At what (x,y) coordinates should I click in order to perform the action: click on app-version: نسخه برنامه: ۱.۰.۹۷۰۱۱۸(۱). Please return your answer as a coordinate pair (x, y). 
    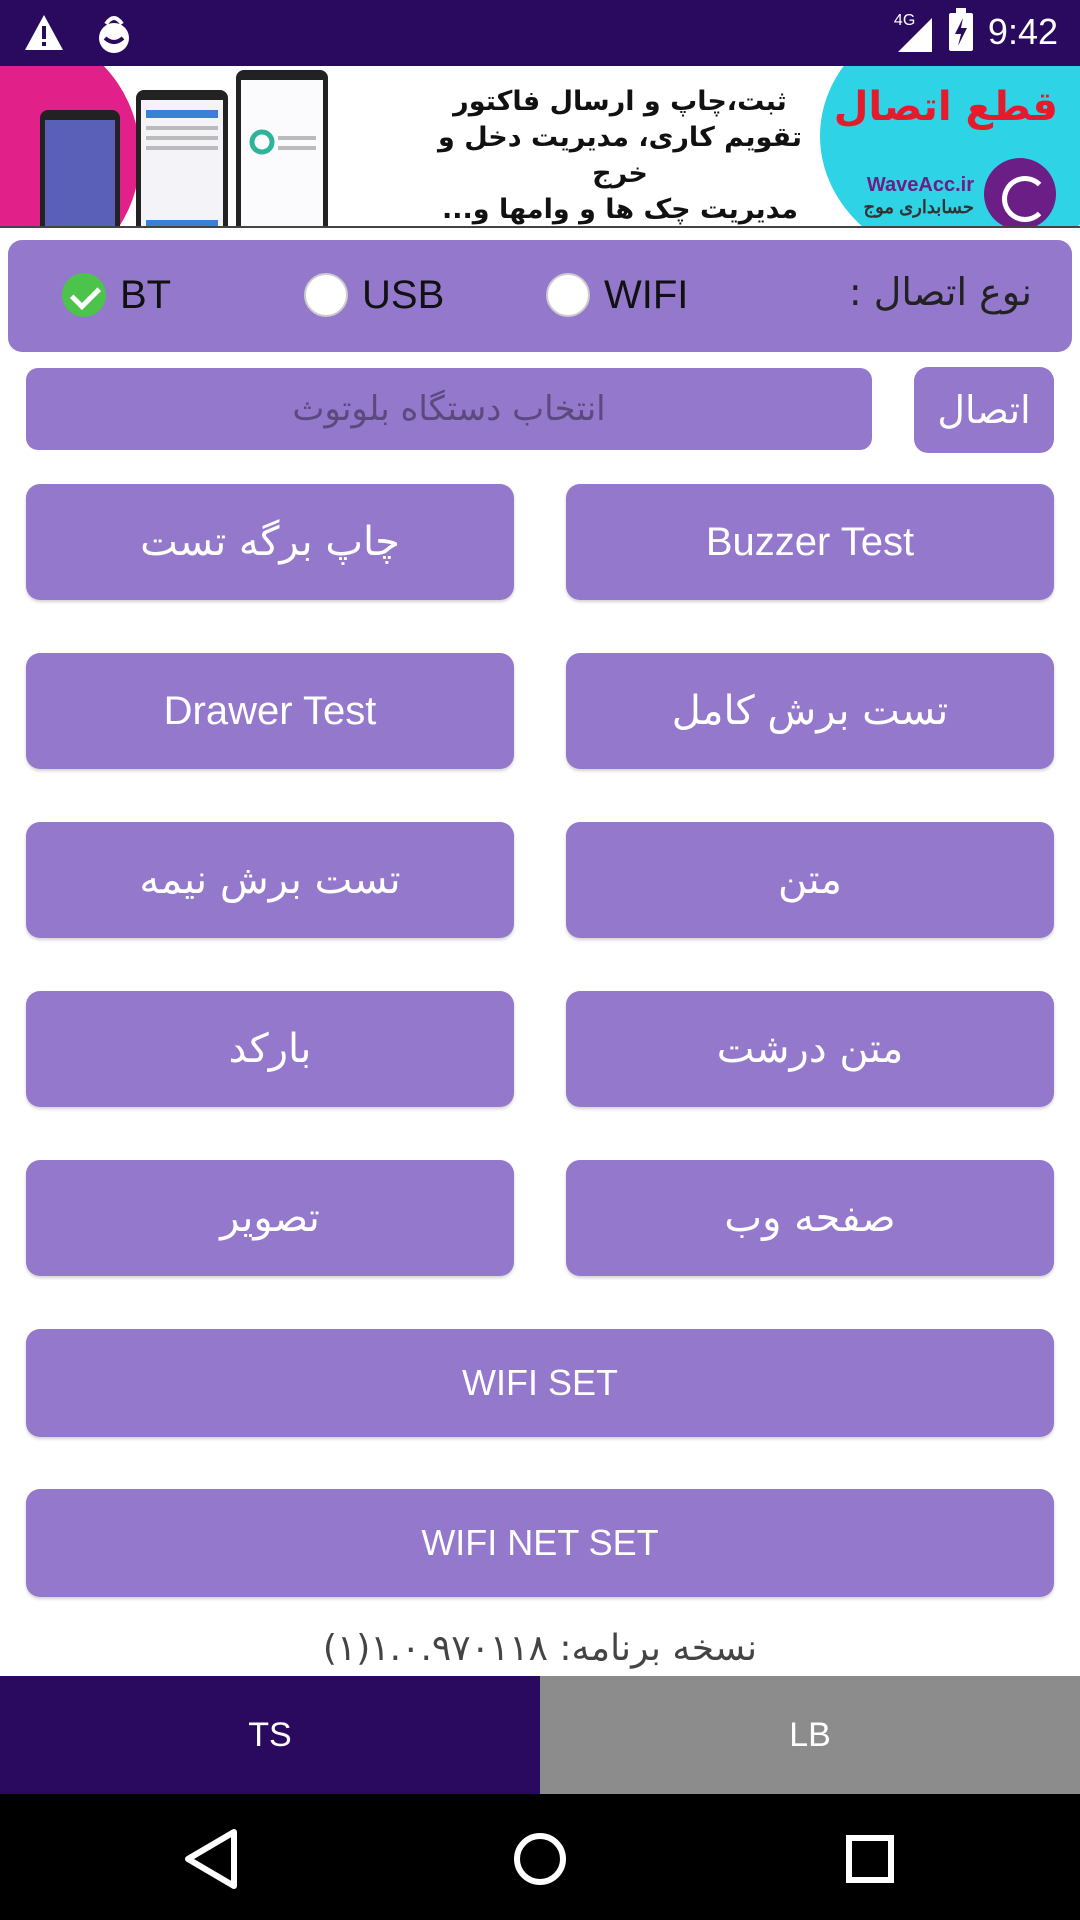
    Looking at the image, I should click on (540, 1648).